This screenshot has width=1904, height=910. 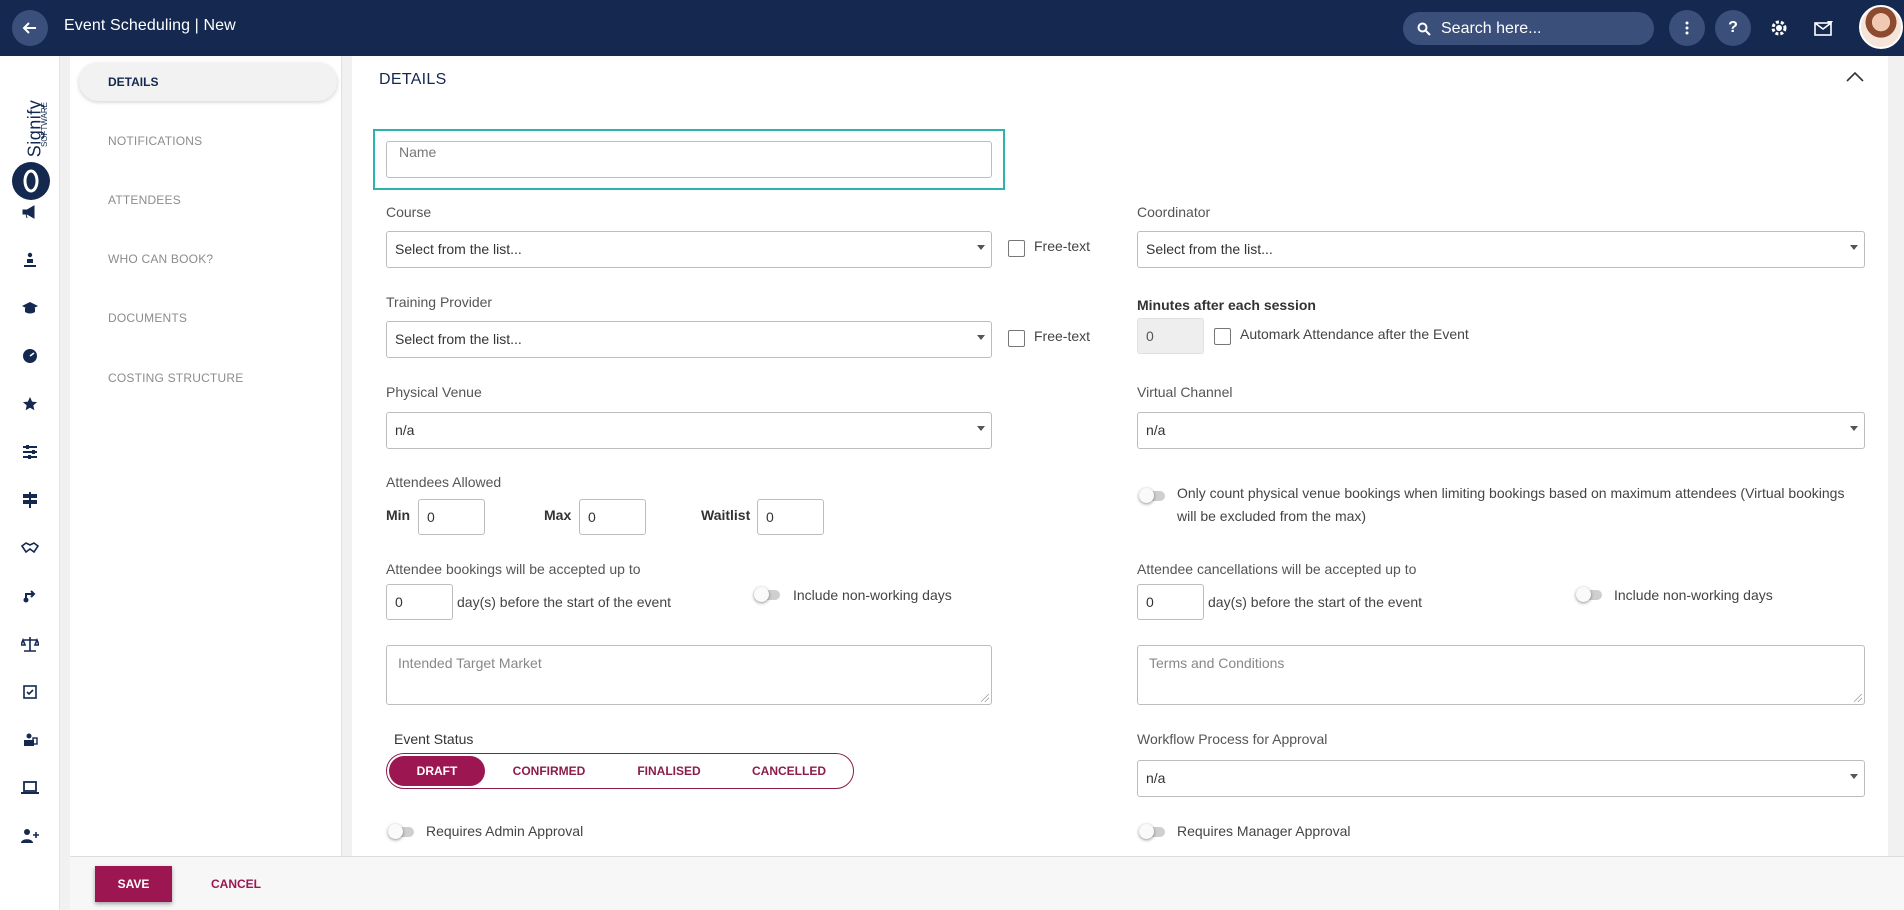 I want to click on terms-textarea: Terms and Conditions, so click(x=1501, y=675).